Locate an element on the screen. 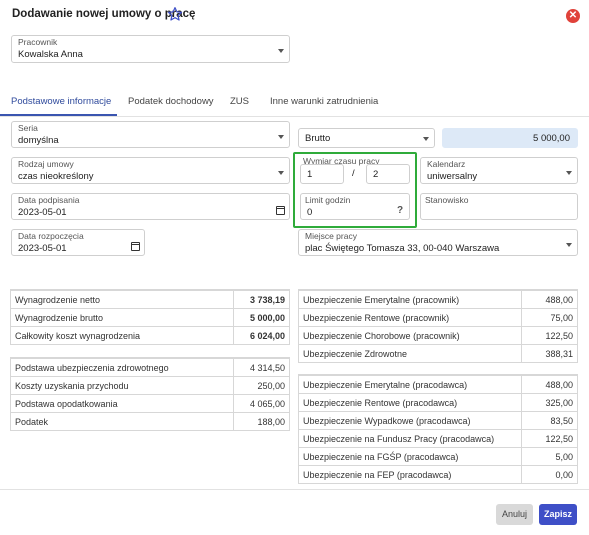 The height and width of the screenshot is (535, 589). rodzaj-umowy-value: czas nieokreślony is located at coordinates (56, 176).